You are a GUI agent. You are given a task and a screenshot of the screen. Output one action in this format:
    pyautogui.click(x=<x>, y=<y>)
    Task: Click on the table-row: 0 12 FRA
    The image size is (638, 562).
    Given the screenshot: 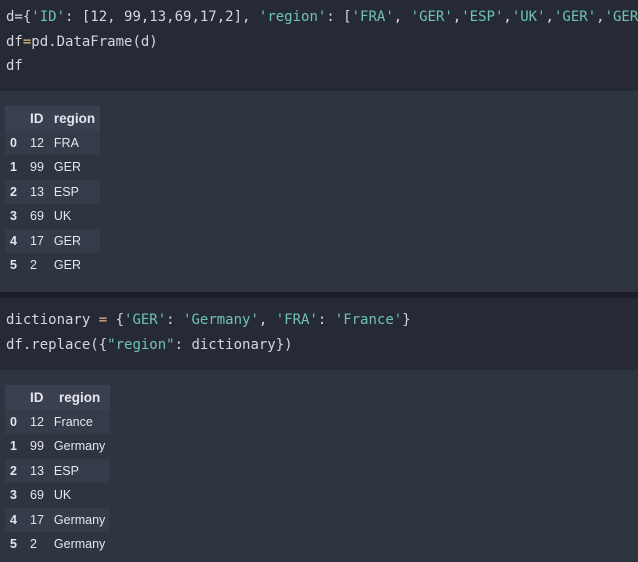 What is the action you would take?
    pyautogui.click(x=53, y=142)
    